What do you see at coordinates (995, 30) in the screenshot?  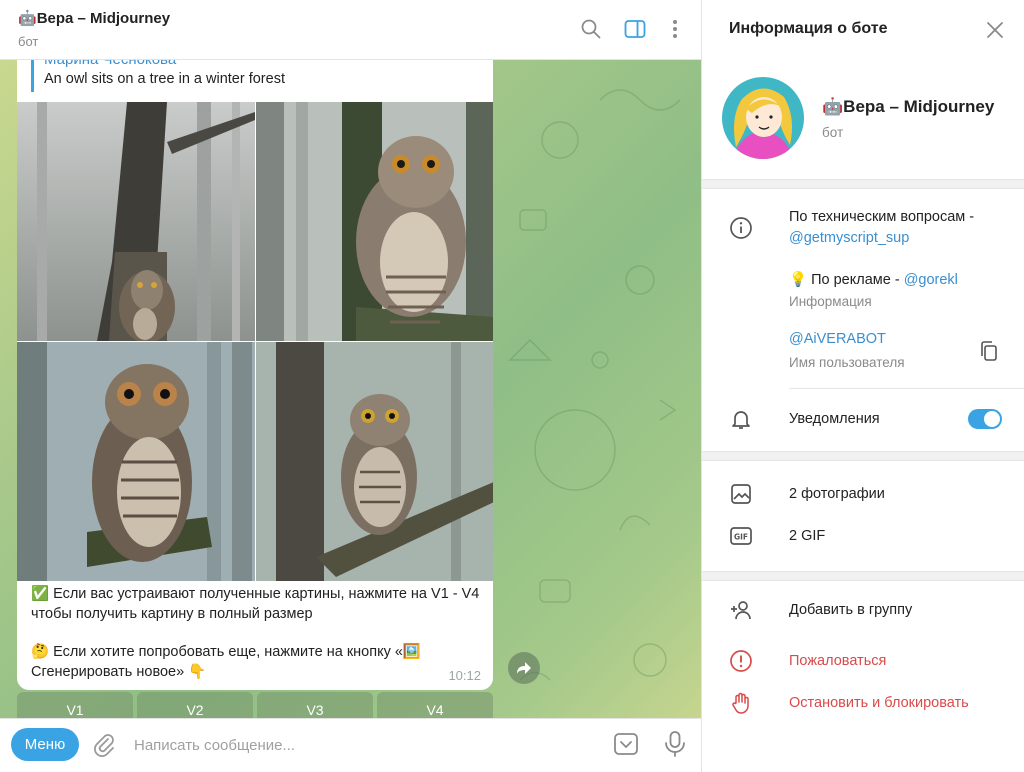 I see `close-icon` at bounding box center [995, 30].